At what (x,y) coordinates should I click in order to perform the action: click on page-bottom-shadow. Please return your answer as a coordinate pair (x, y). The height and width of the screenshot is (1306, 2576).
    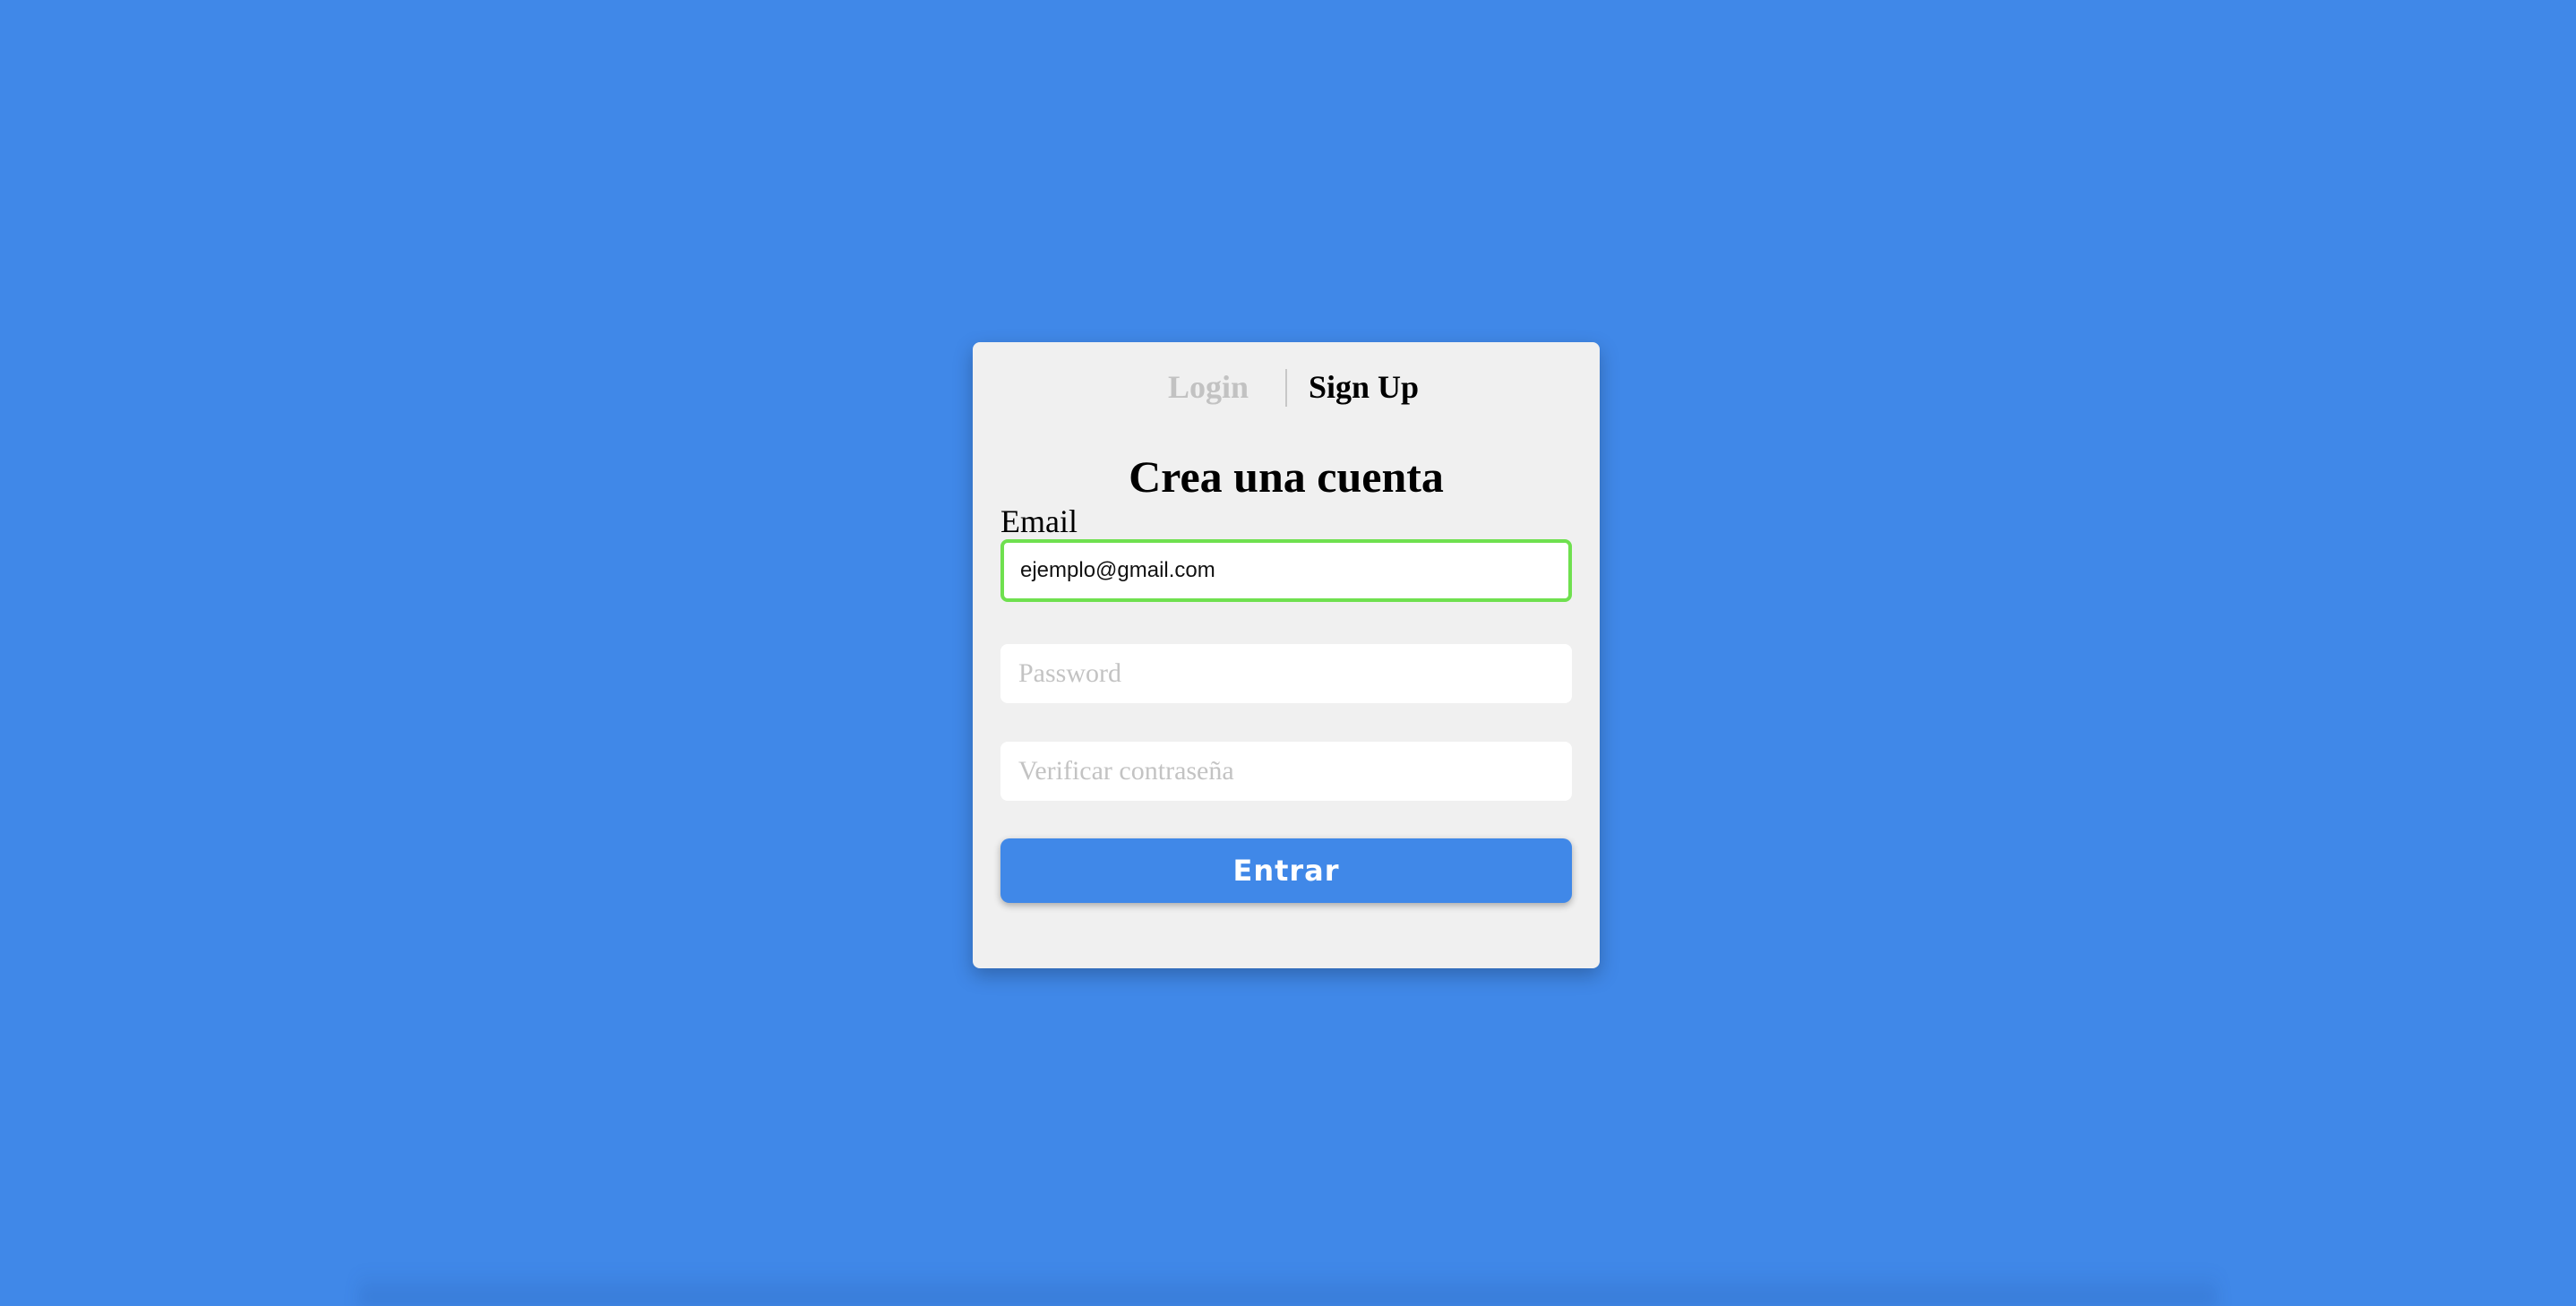
    Looking at the image, I should click on (1288, 1288).